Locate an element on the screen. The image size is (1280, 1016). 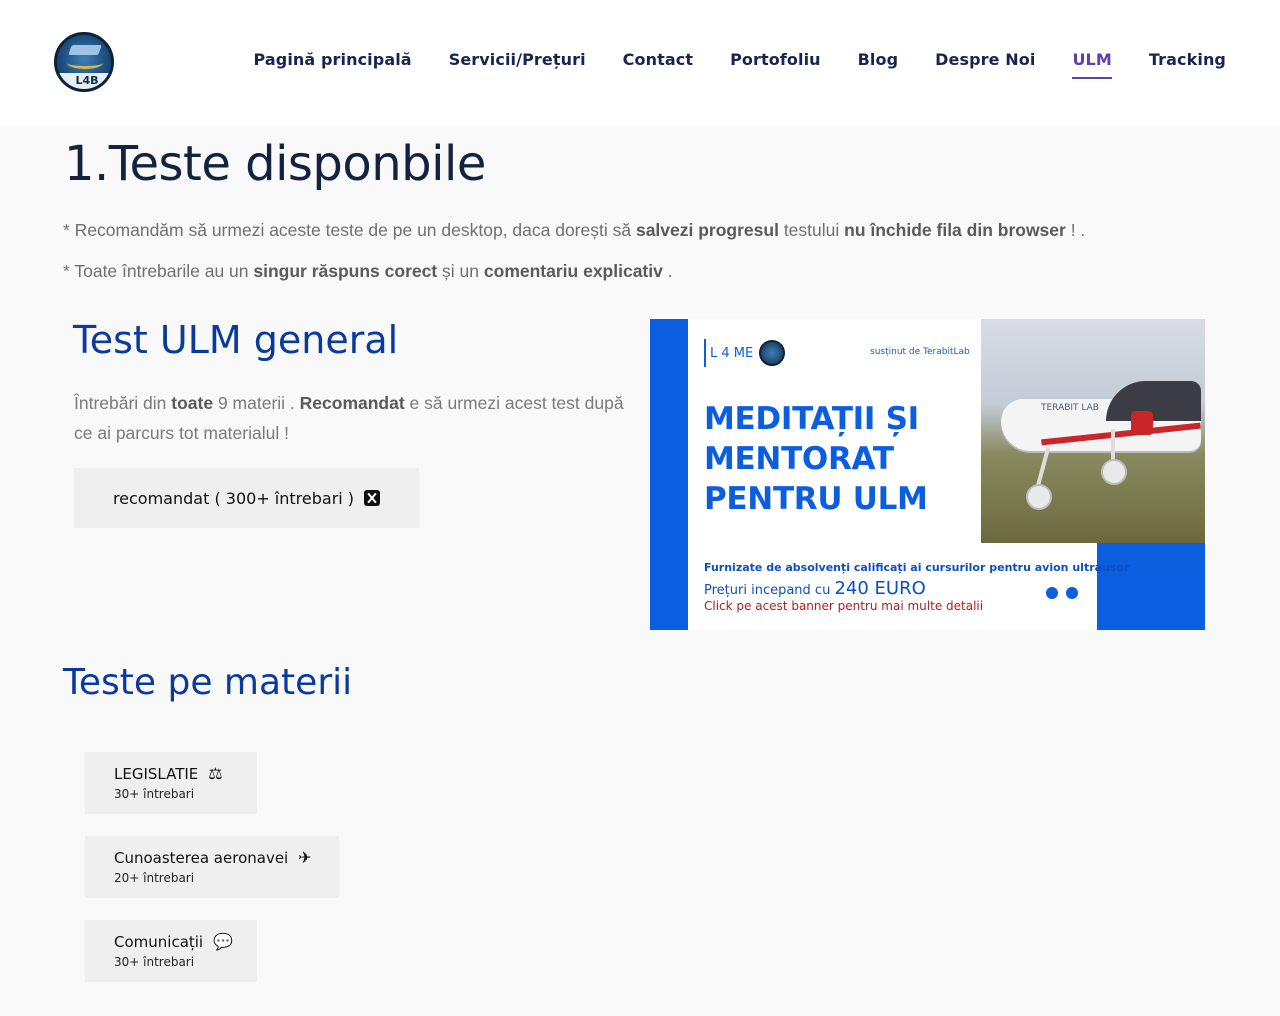
subject-count: 20+ întrebari is located at coordinates (154, 878).